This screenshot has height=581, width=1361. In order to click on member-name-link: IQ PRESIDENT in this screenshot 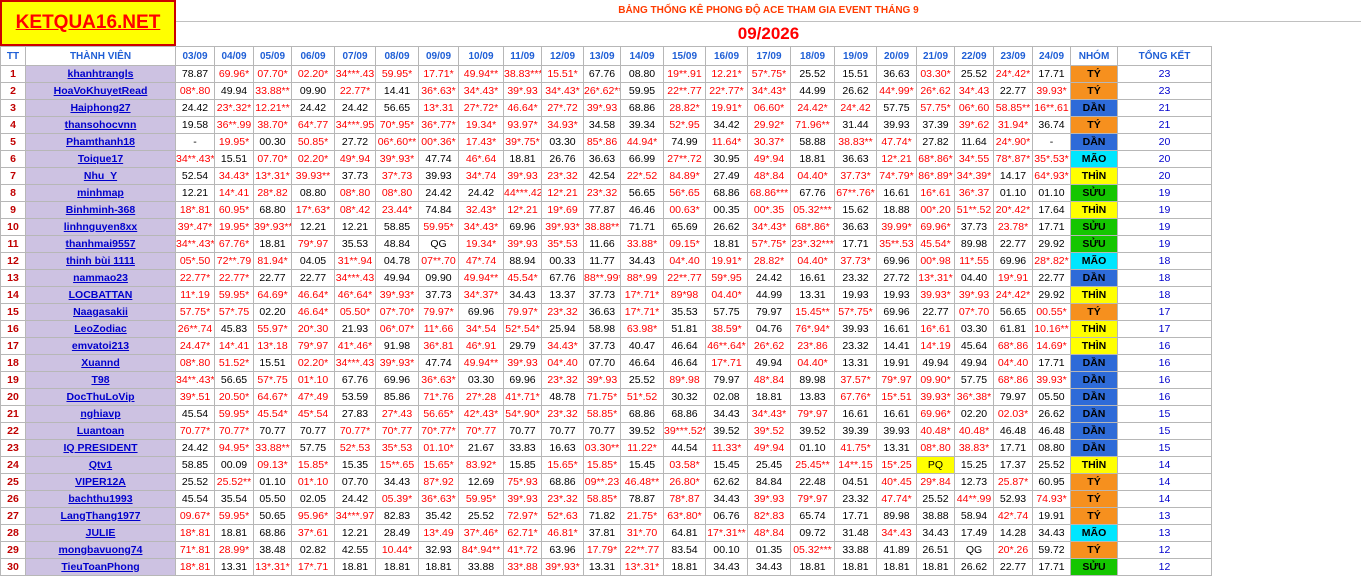, I will do `click(100, 448)`.